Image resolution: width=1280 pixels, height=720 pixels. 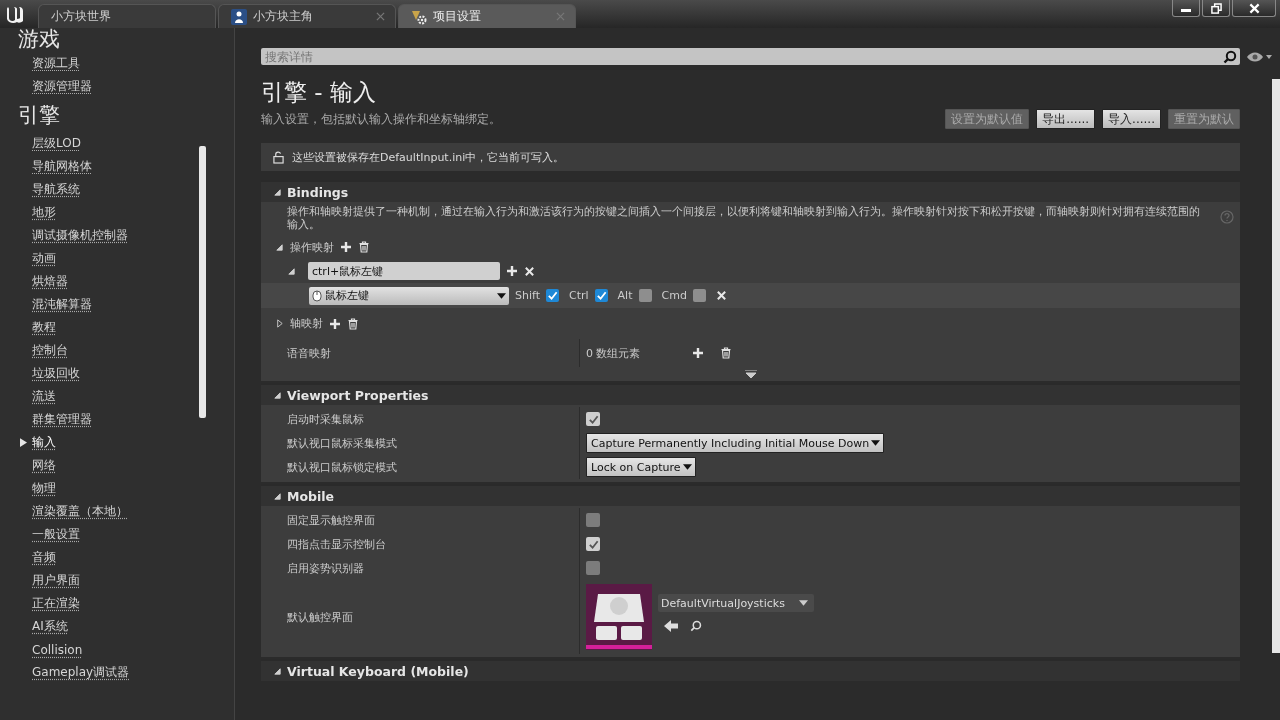 What do you see at coordinates (750, 670) in the screenshot?
I see `category-header: Virtual Keyboard (Mobile)` at bounding box center [750, 670].